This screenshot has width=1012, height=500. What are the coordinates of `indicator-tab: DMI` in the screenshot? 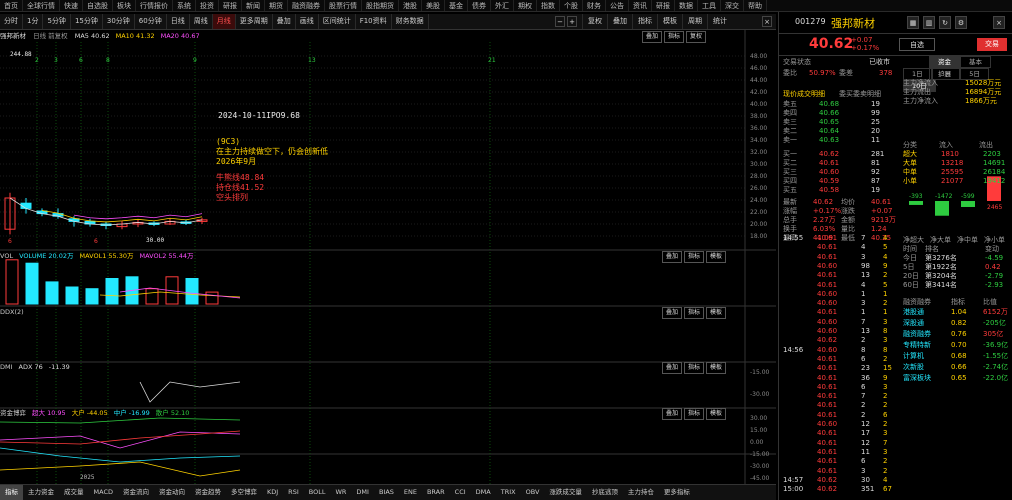 It's located at (362, 492).